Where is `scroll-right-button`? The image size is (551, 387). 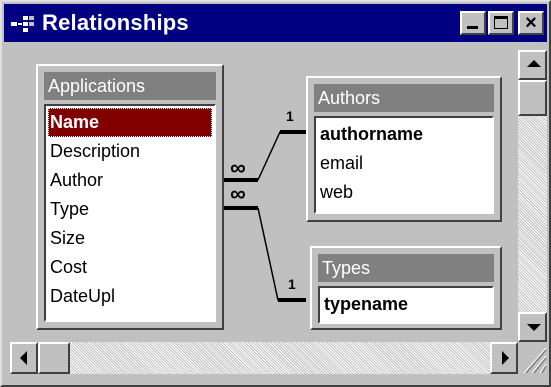
scroll-right-button is located at coordinates (504, 358).